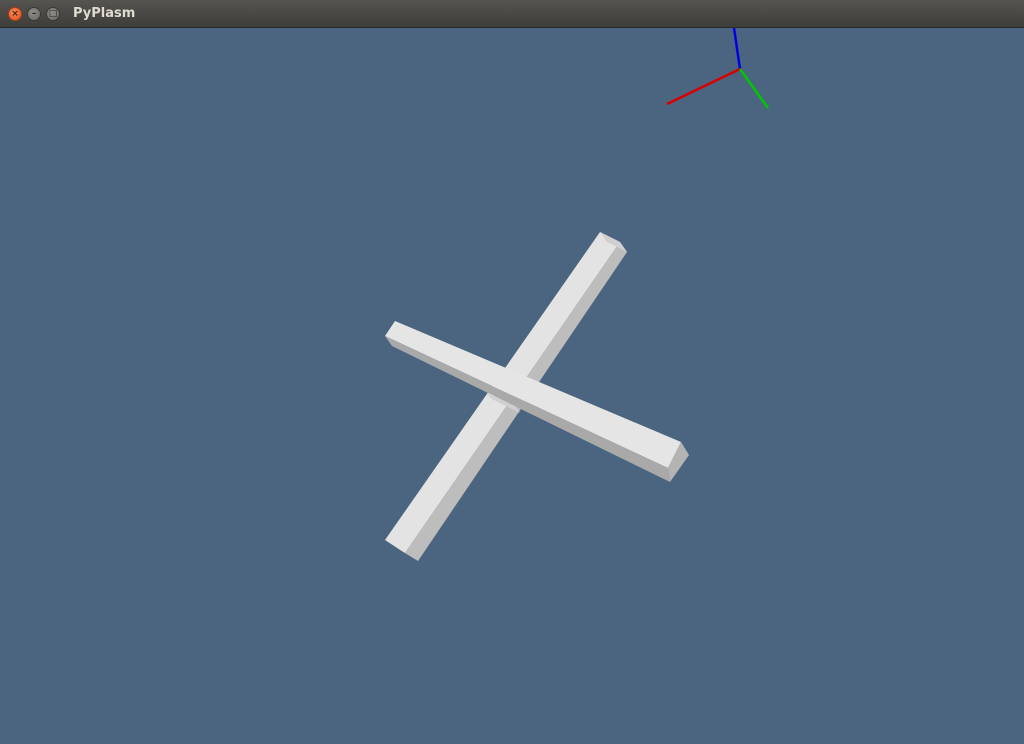 The image size is (1024, 744). Describe the element at coordinates (104, 13) in the screenshot. I see `window-title: PyPlasm` at that location.